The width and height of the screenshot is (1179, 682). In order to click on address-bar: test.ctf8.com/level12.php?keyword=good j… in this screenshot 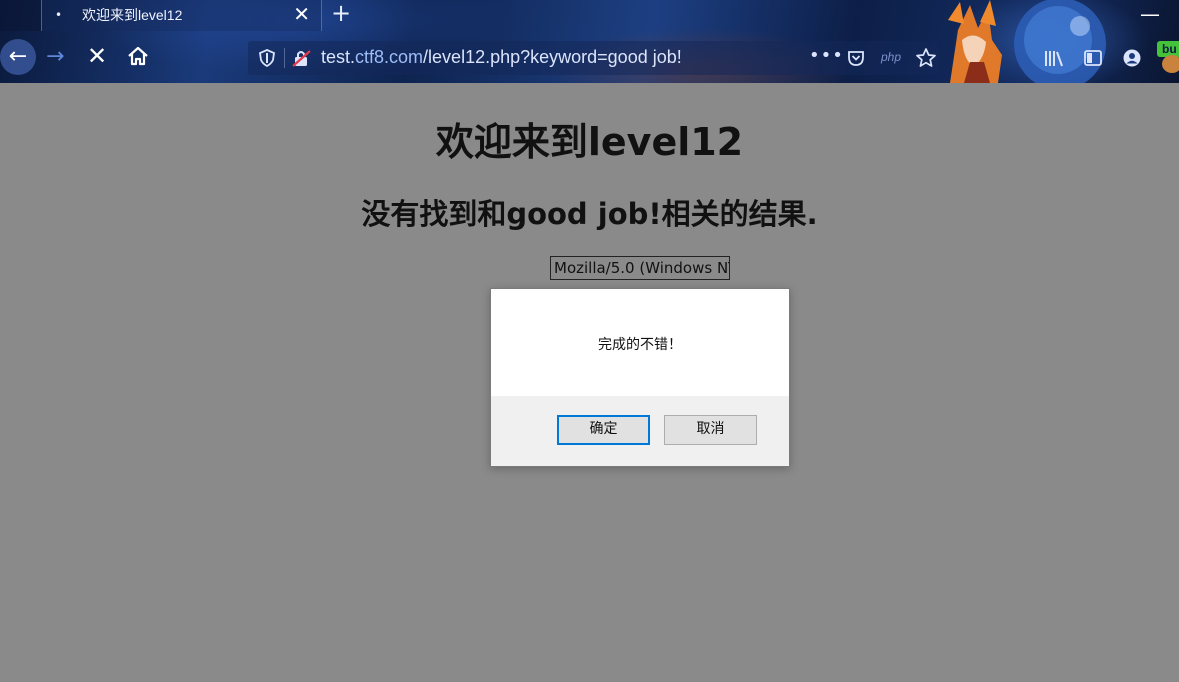, I will do `click(593, 58)`.